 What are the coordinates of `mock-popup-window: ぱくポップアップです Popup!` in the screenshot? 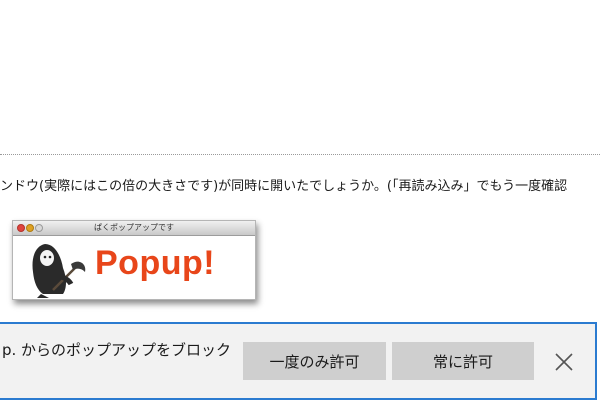 It's located at (134, 260).